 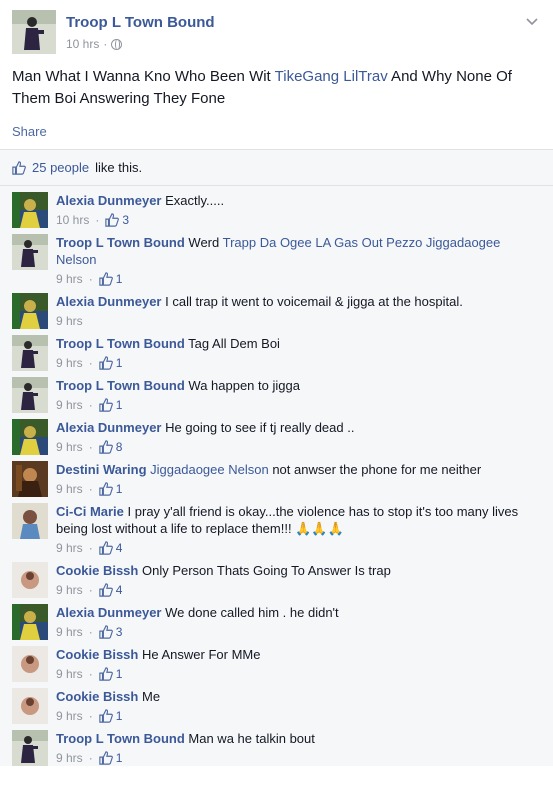 What do you see at coordinates (34, 32) in the screenshot?
I see `author-avatar` at bounding box center [34, 32].